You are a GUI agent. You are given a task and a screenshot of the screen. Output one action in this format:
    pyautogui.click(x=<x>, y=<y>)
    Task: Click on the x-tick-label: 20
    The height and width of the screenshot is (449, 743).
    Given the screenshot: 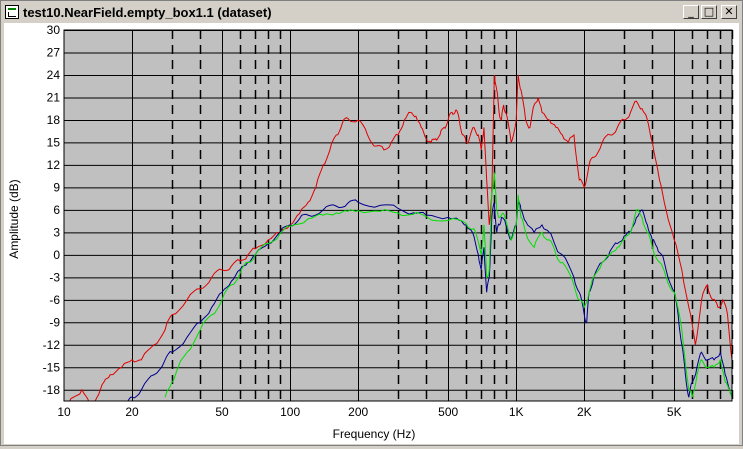 What is the action you would take?
    pyautogui.click(x=132, y=412)
    